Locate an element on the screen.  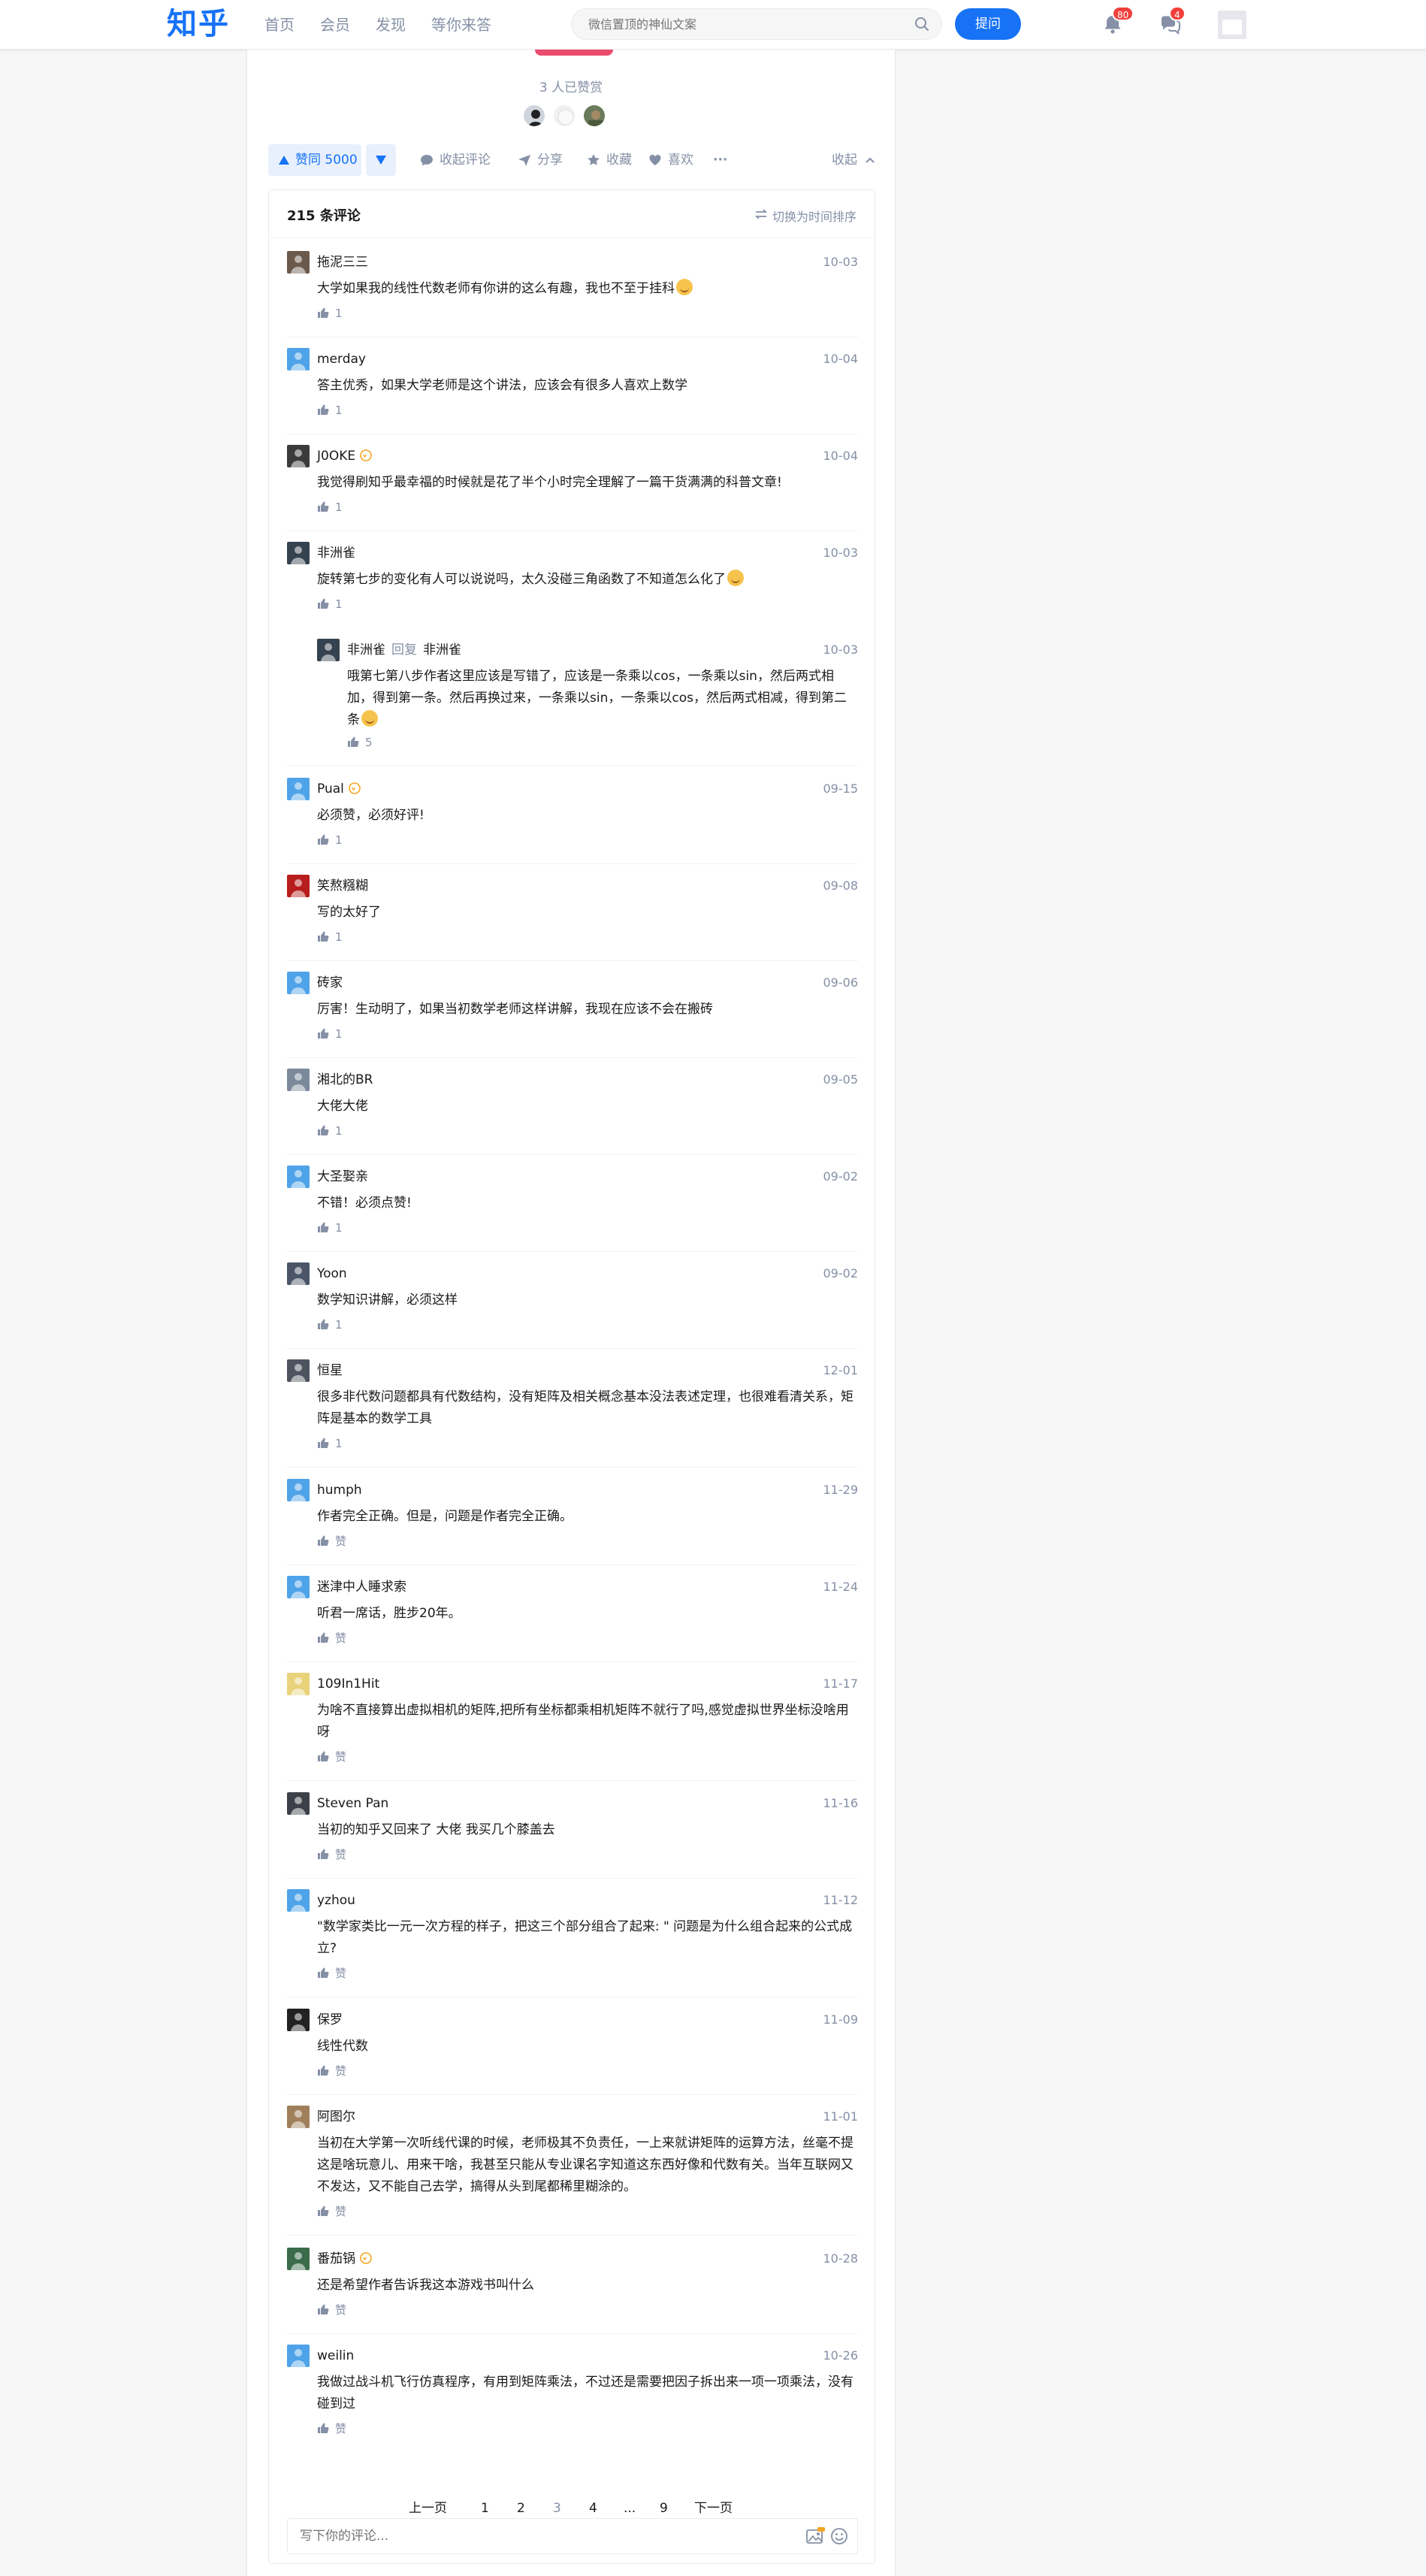
comment-author: 拖泥三三 is located at coordinates (343, 263).